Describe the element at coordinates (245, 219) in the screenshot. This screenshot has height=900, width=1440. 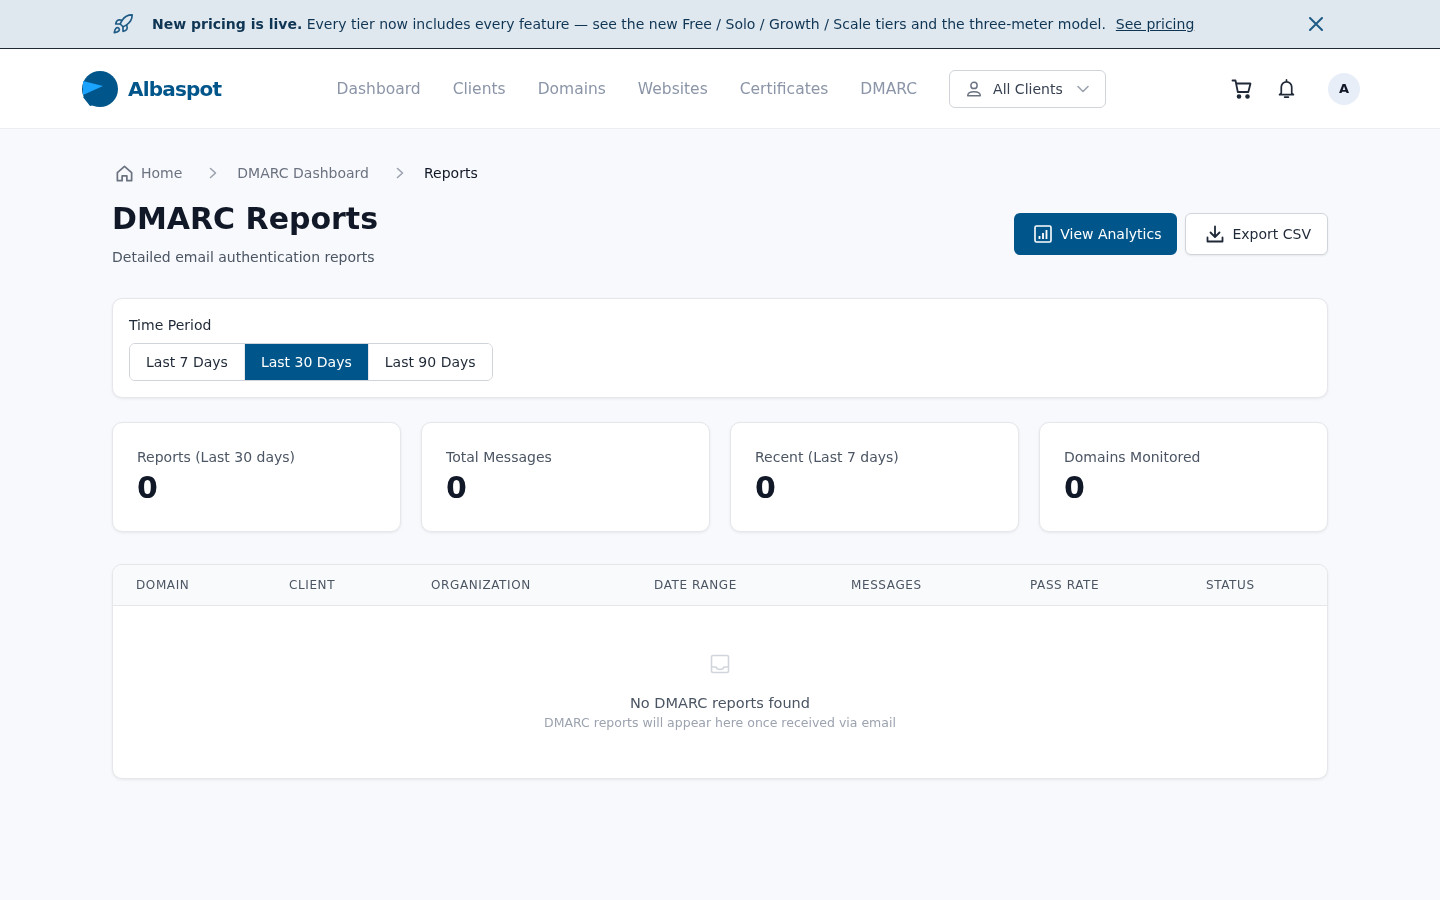
I see `page-title: DMARC Reports` at that location.